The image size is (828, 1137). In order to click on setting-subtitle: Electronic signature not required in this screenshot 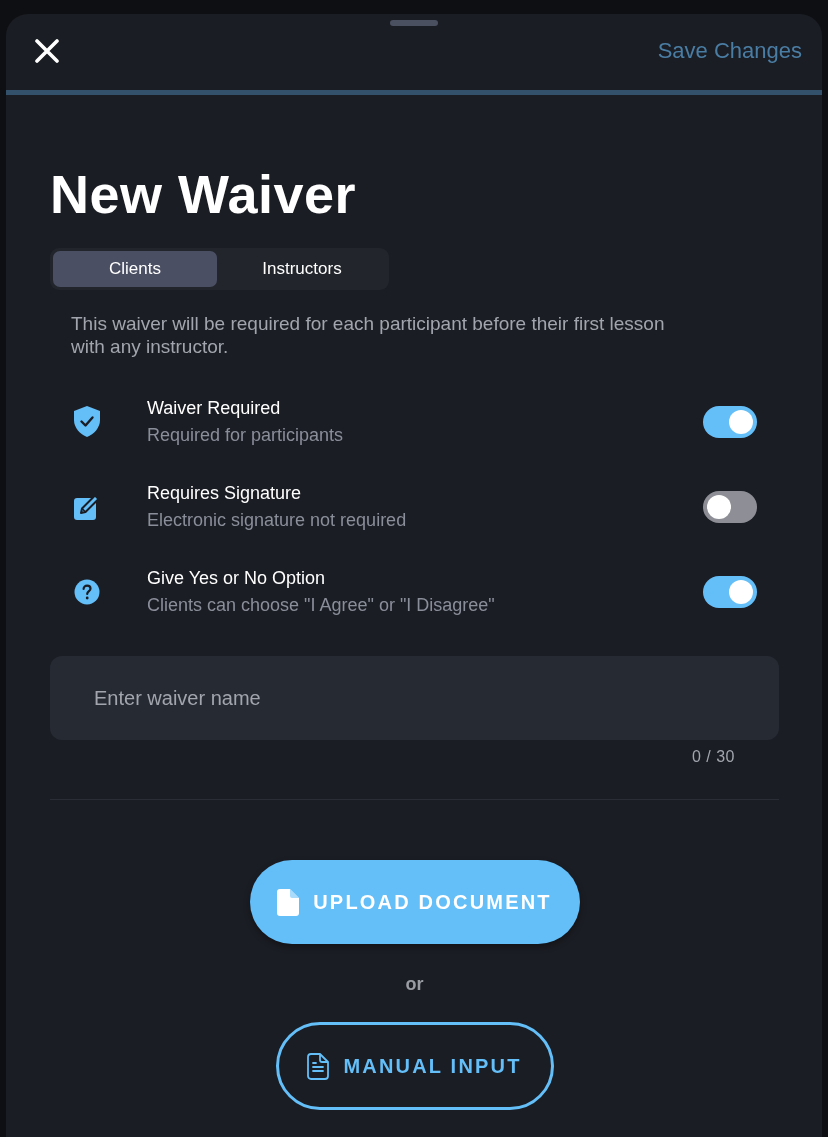, I will do `click(277, 520)`.